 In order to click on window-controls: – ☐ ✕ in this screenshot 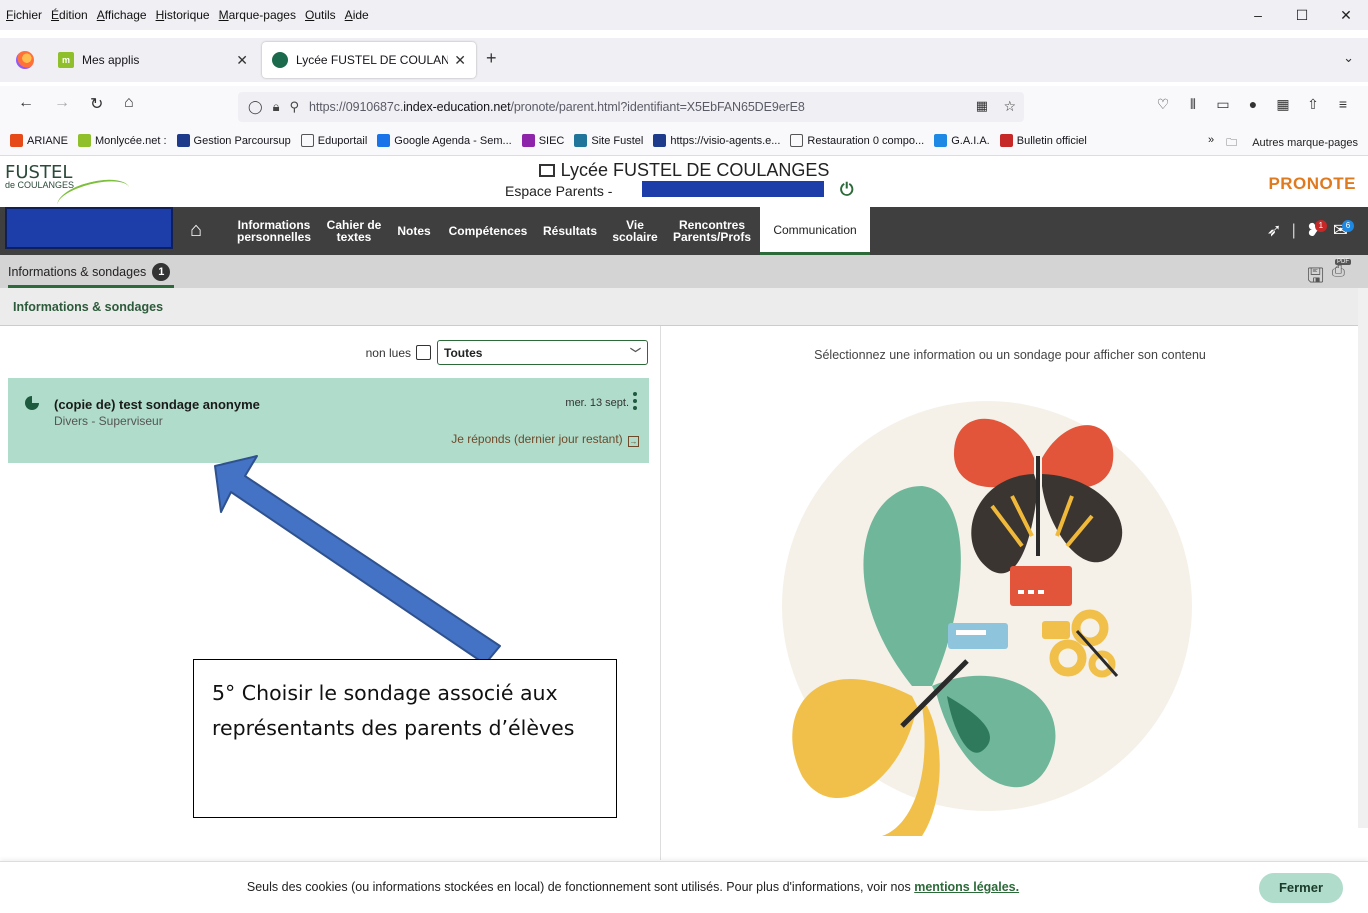, I will do `click(1302, 15)`.